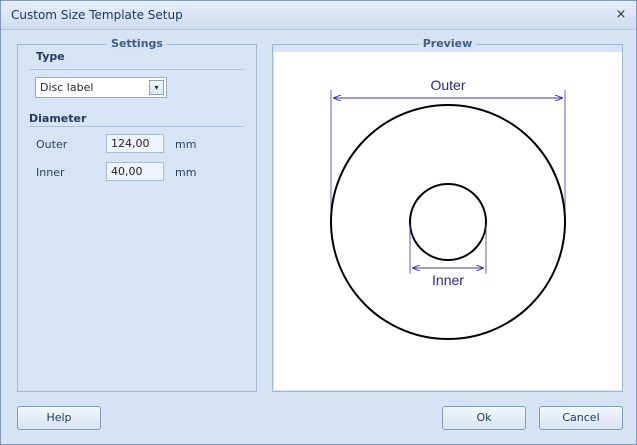  Describe the element at coordinates (59, 418) in the screenshot. I see `help-button: Help` at that location.